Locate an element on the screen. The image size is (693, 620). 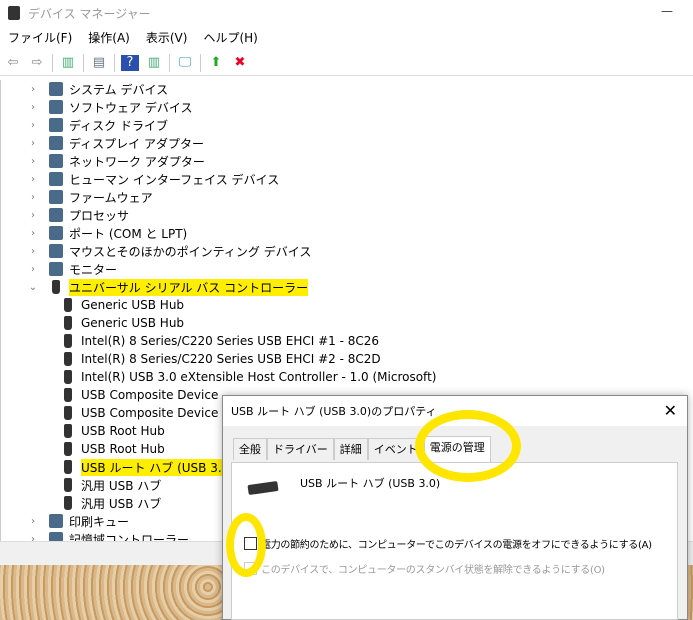
tree-category: › ソフトウェア デバイス is located at coordinates (109, 107).